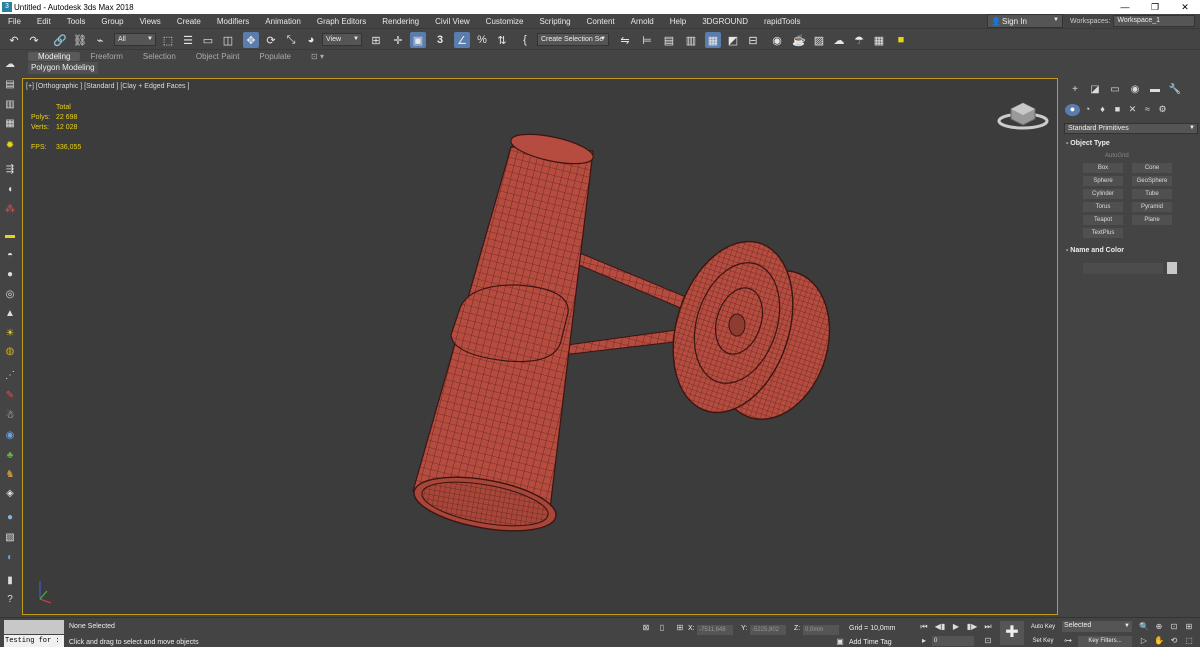 The image size is (1200, 647). What do you see at coordinates (10, 104) in the screenshot?
I see `layers-icon: ▥` at bounding box center [10, 104].